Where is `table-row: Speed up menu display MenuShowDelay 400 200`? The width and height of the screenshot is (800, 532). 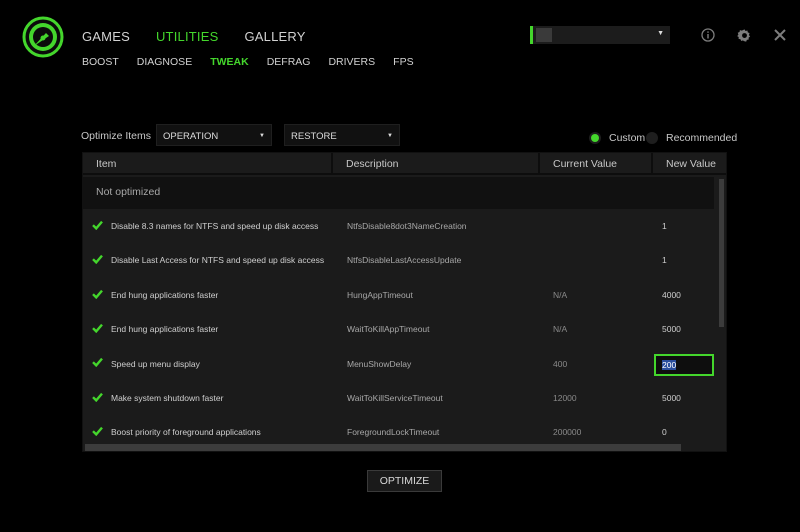 table-row: Speed up menu display MenuShowDelay 400 200 is located at coordinates (398, 364).